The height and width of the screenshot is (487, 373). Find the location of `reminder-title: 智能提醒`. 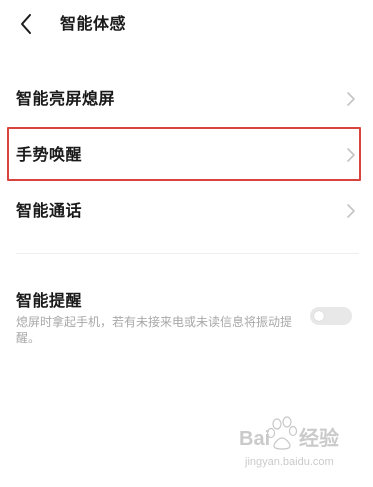

reminder-title: 智能提醒 is located at coordinates (49, 300).